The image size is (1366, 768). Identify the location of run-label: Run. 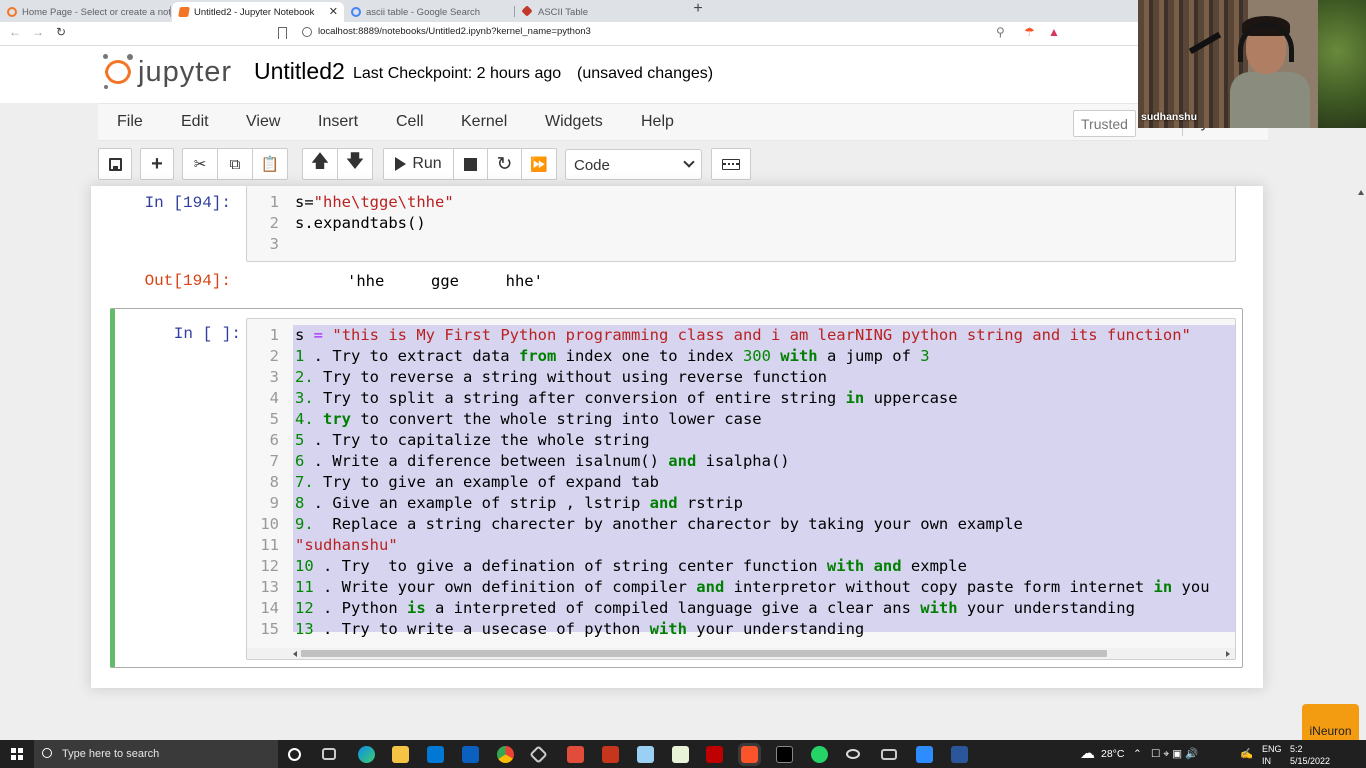
(427, 163).